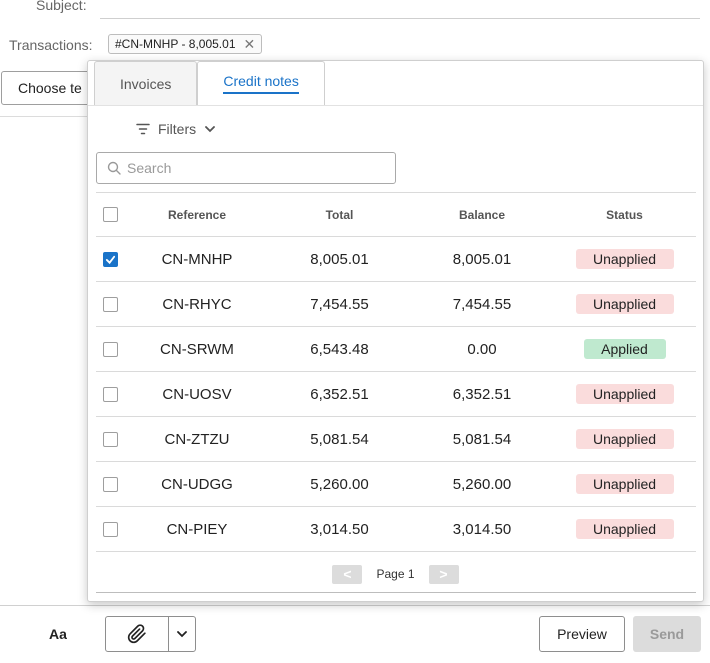 The height and width of the screenshot is (663, 710). I want to click on page-indicator: Page 1, so click(395, 574).